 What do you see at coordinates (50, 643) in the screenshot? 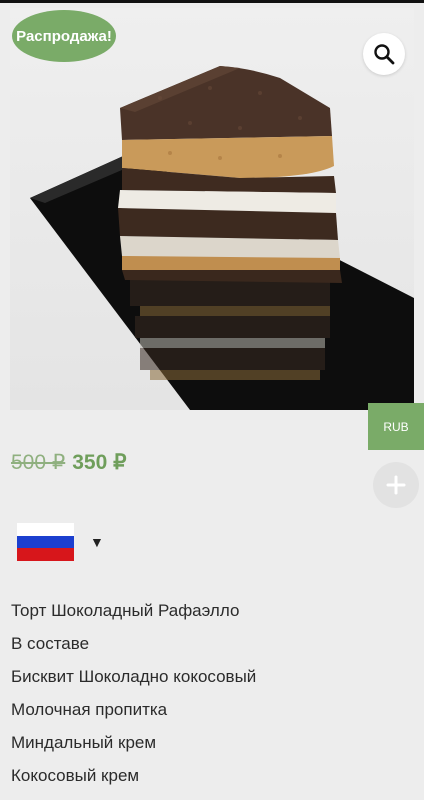
I see `description-line: В составе` at bounding box center [50, 643].